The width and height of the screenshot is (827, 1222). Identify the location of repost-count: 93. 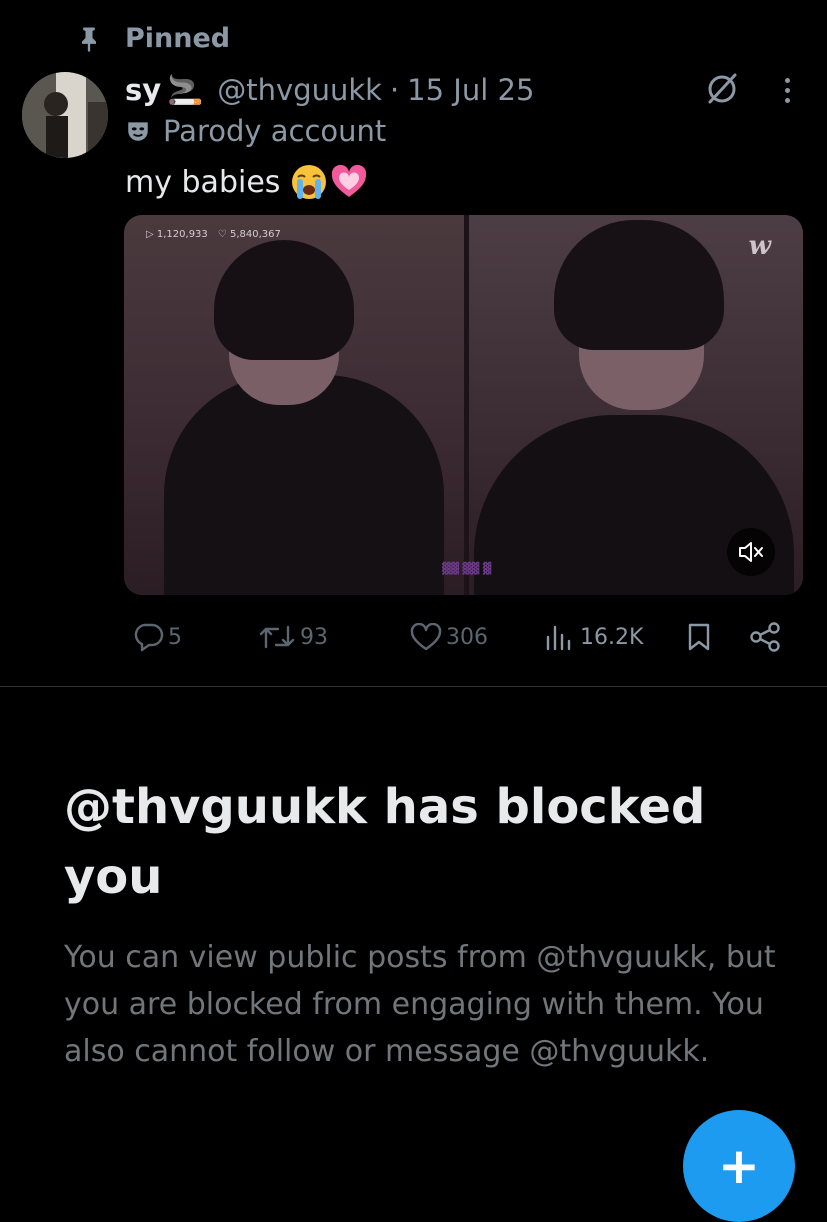
(314, 637).